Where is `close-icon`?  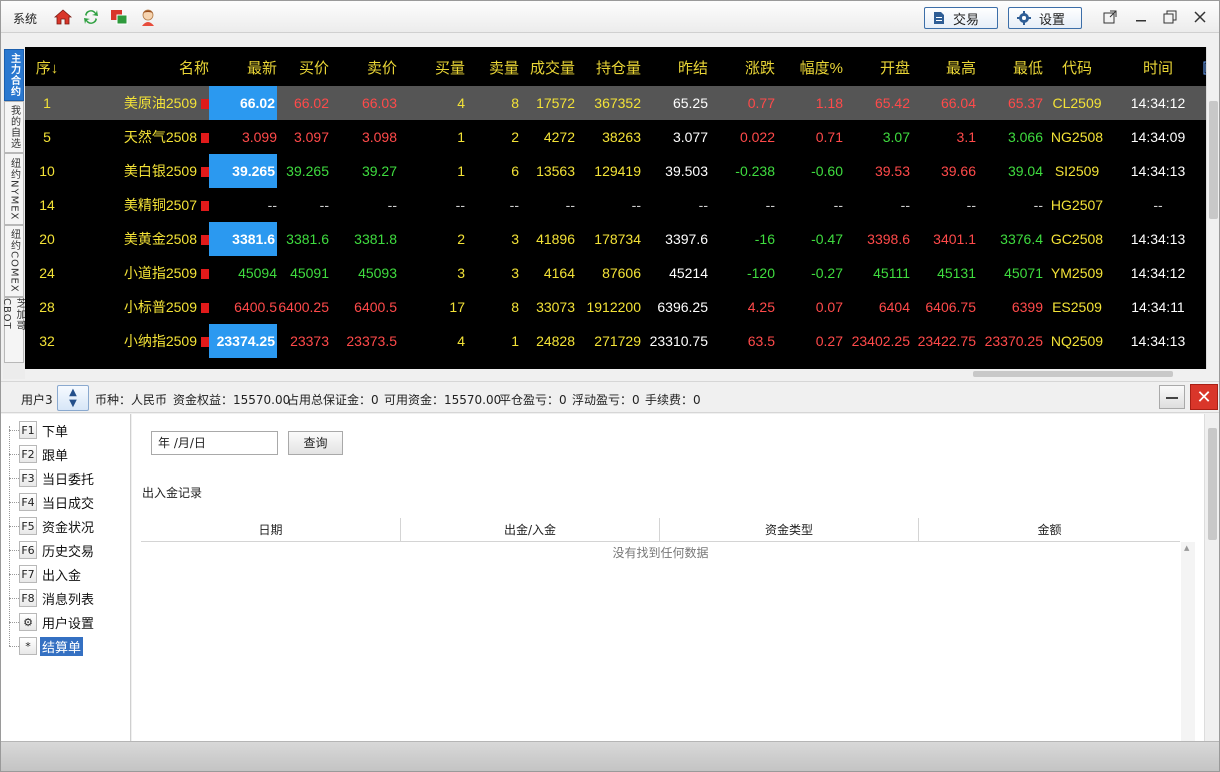 close-icon is located at coordinates (1200, 17).